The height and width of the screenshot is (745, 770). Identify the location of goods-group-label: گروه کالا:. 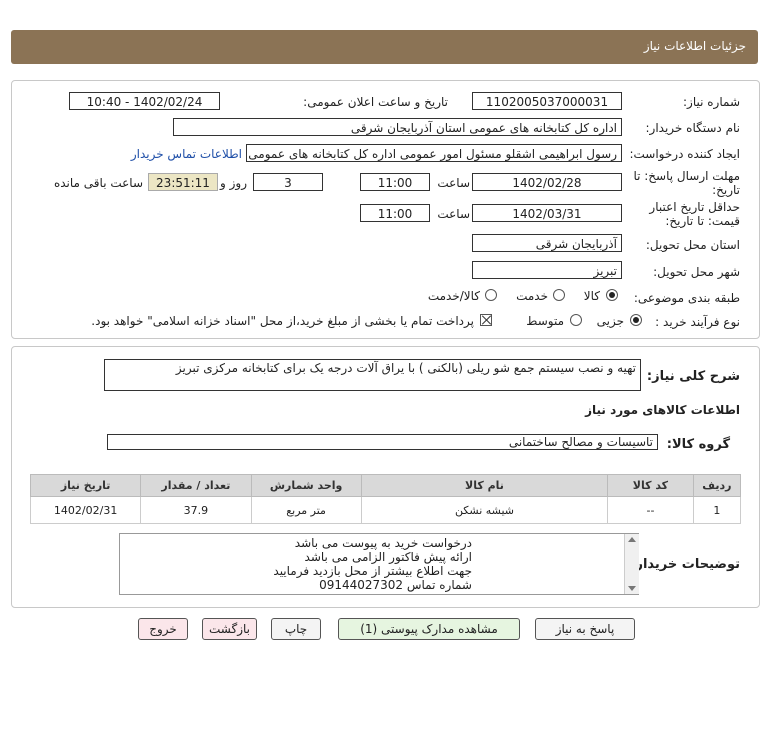
(698, 444).